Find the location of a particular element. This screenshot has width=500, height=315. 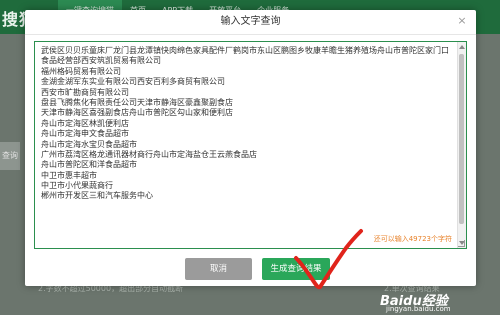

generate-results-button: 生成查询结果 is located at coordinates (296, 269).